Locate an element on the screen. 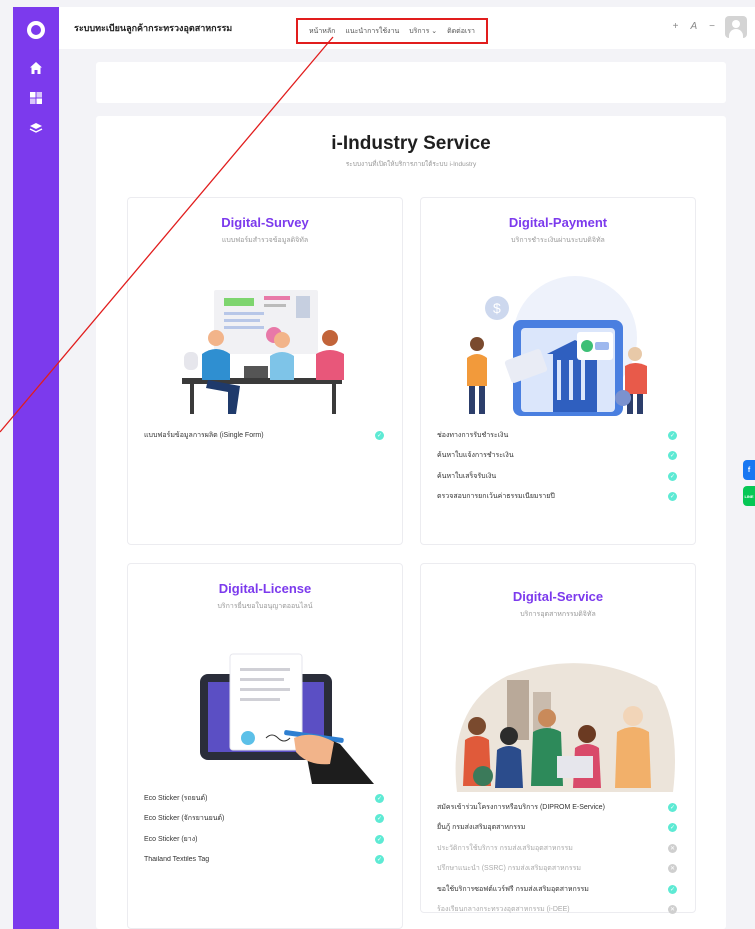 The image size is (755, 929). layers-icon is located at coordinates (36, 128).